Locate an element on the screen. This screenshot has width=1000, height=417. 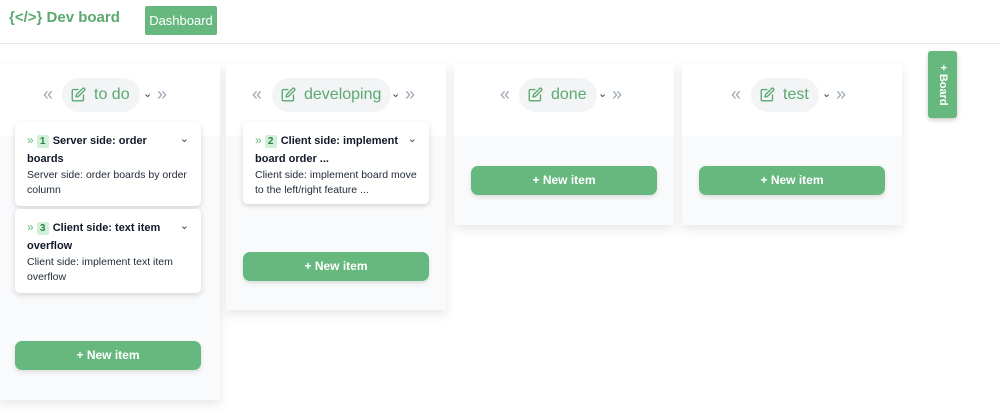
card-number-badge: 2 is located at coordinates (270, 141).